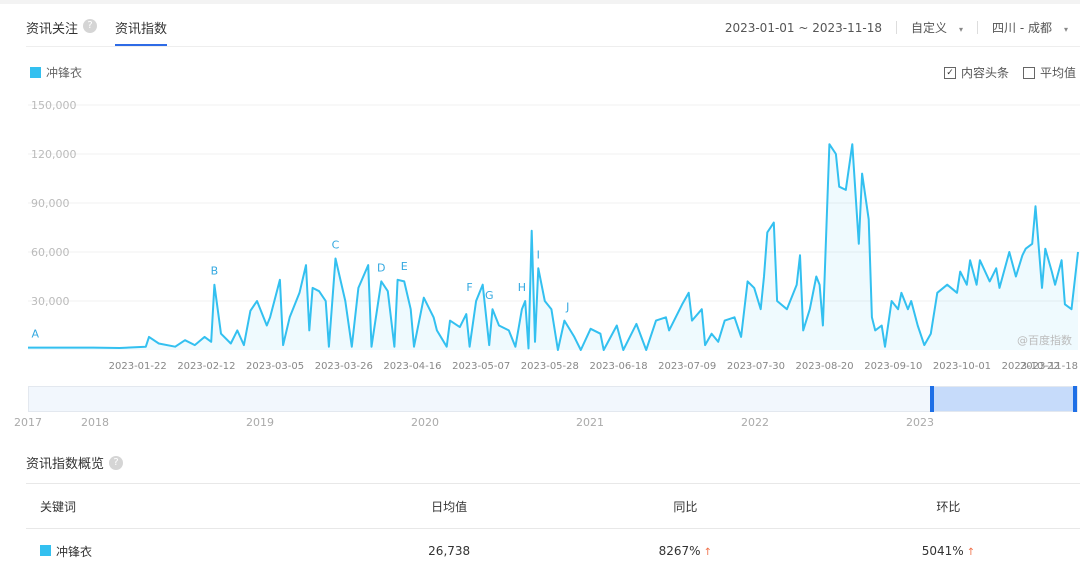 The width and height of the screenshot is (1080, 567). I want to click on table-row: 冲锋衣 26,738 8267% ↑ 5041% ↑, so click(553, 547).